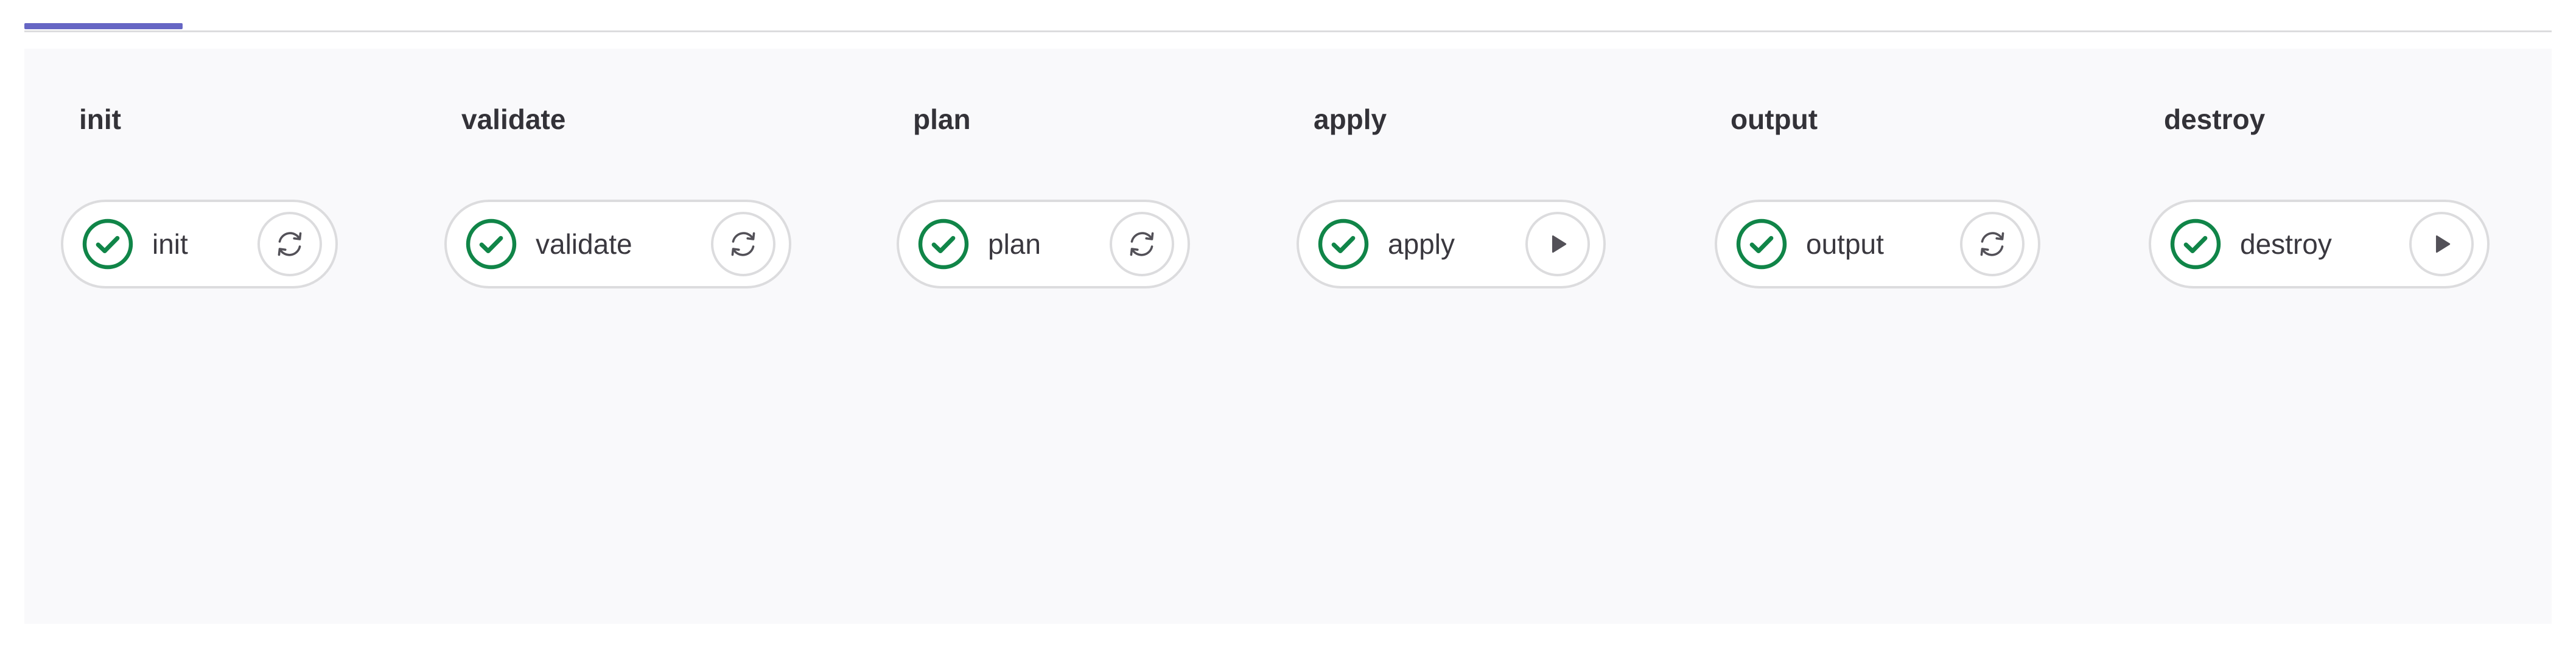 This screenshot has height=650, width=2576. What do you see at coordinates (584, 244) in the screenshot?
I see `job-name: validate` at bounding box center [584, 244].